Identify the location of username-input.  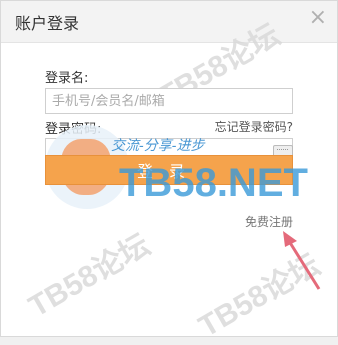
(169, 101).